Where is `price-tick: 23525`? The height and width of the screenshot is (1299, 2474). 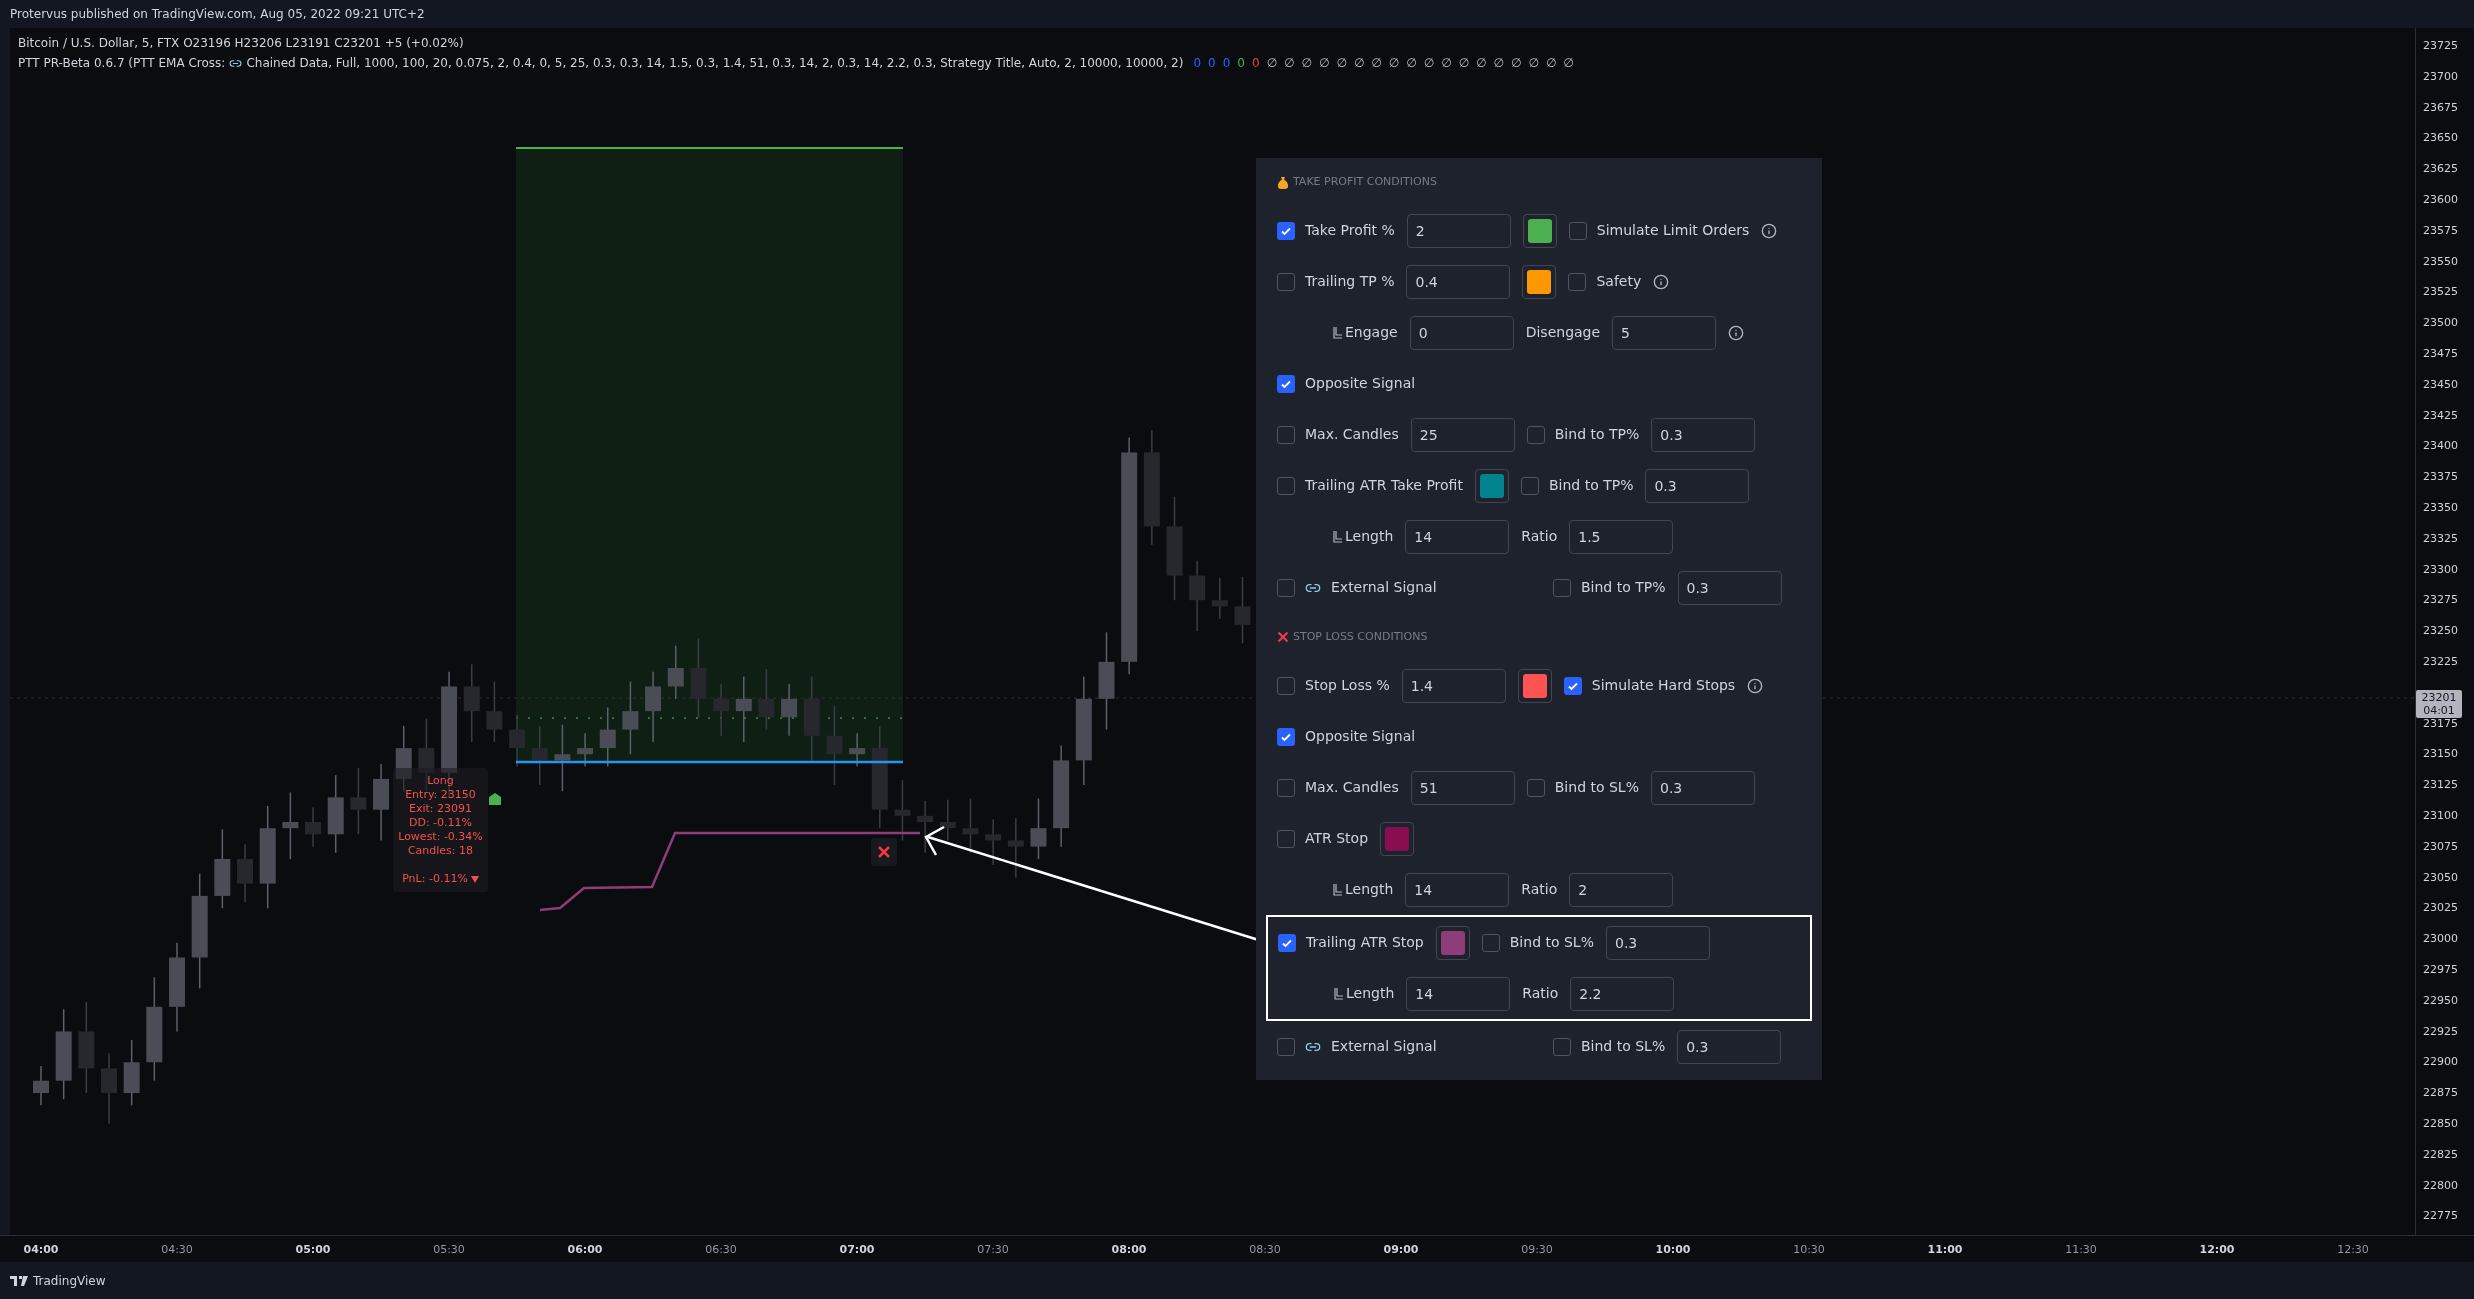 price-tick: 23525 is located at coordinates (2440, 292).